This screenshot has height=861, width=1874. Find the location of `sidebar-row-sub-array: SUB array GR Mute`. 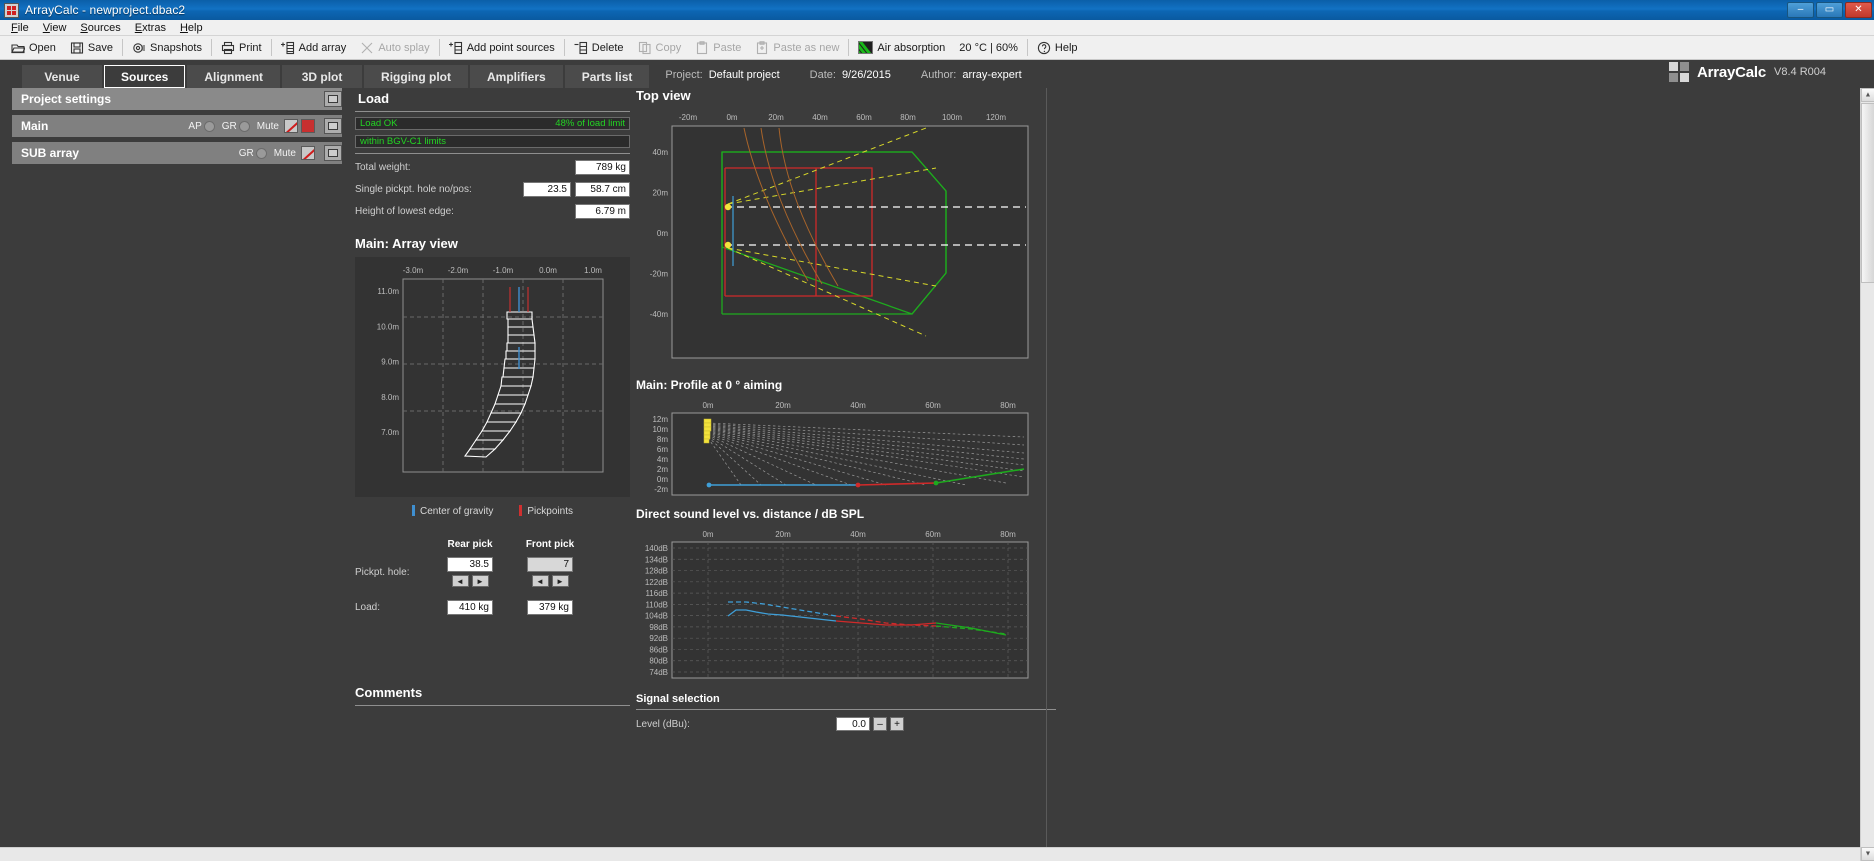

sidebar-row-sub-array: SUB array GR Mute is located at coordinates (177, 153).